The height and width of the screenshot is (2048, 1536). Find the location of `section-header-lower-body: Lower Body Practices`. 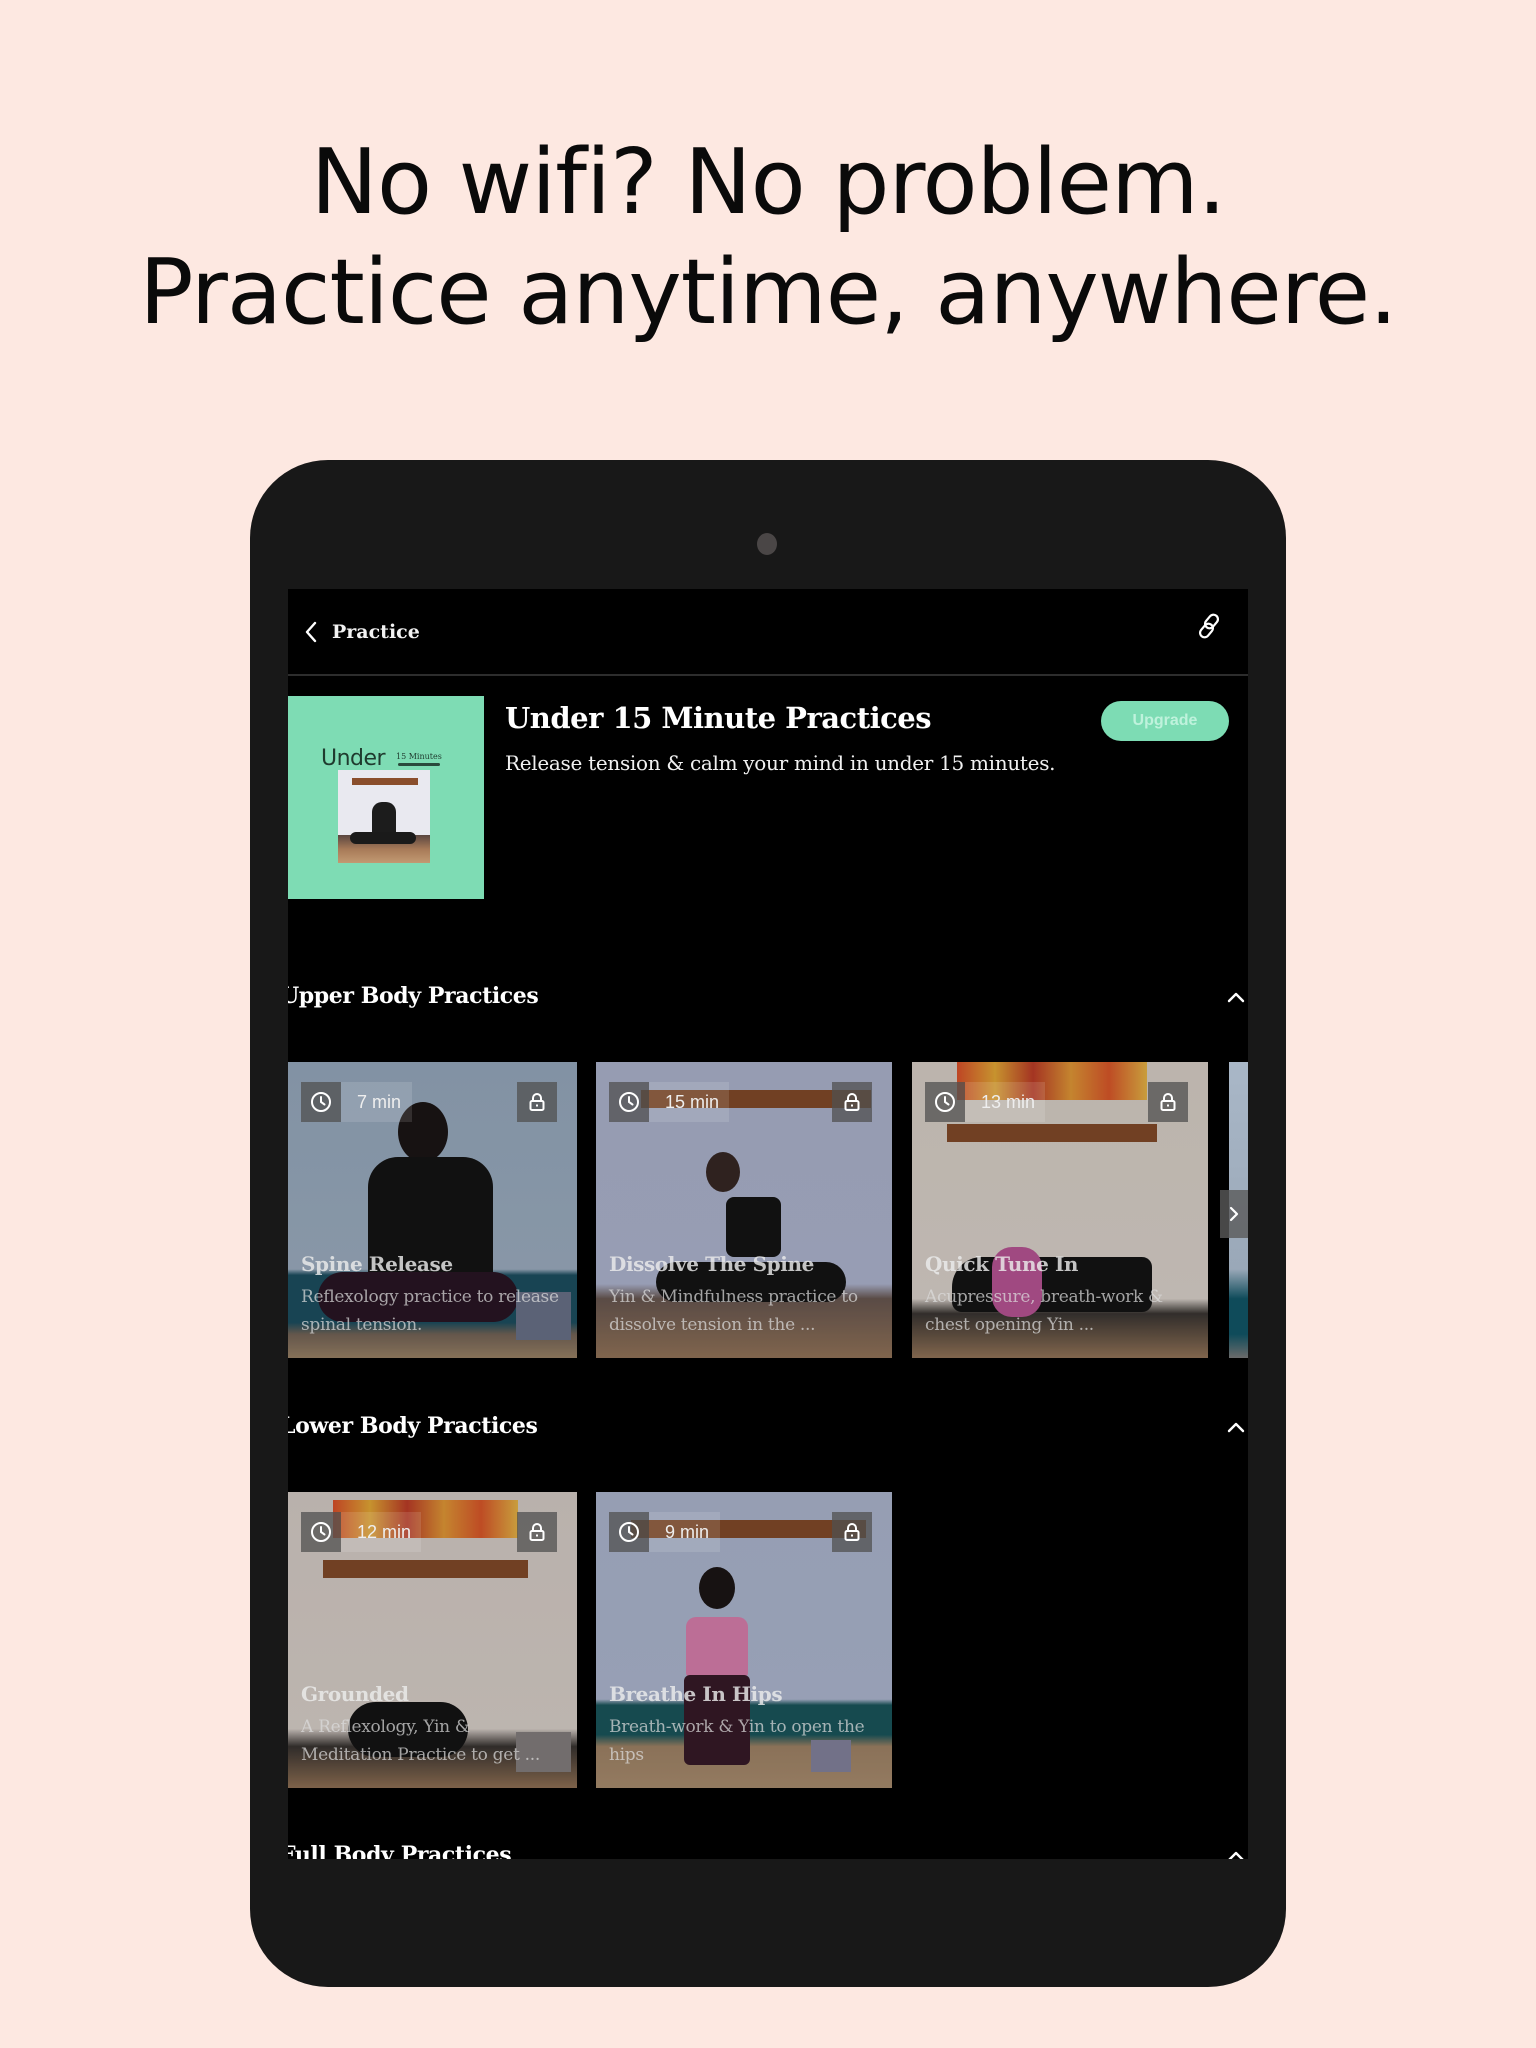

section-header-lower-body: Lower Body Practices is located at coordinates (768, 1429).